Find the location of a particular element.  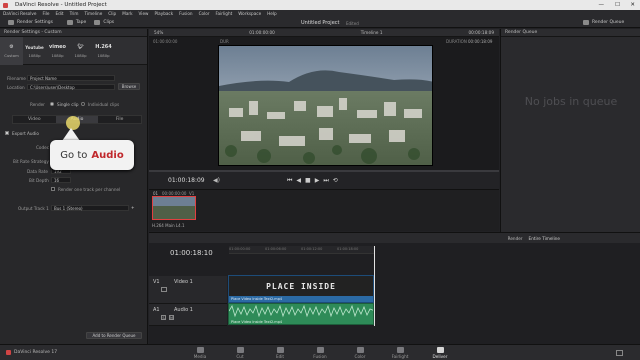

render-settings-label: Render Settings is located at coordinates (35, 22).